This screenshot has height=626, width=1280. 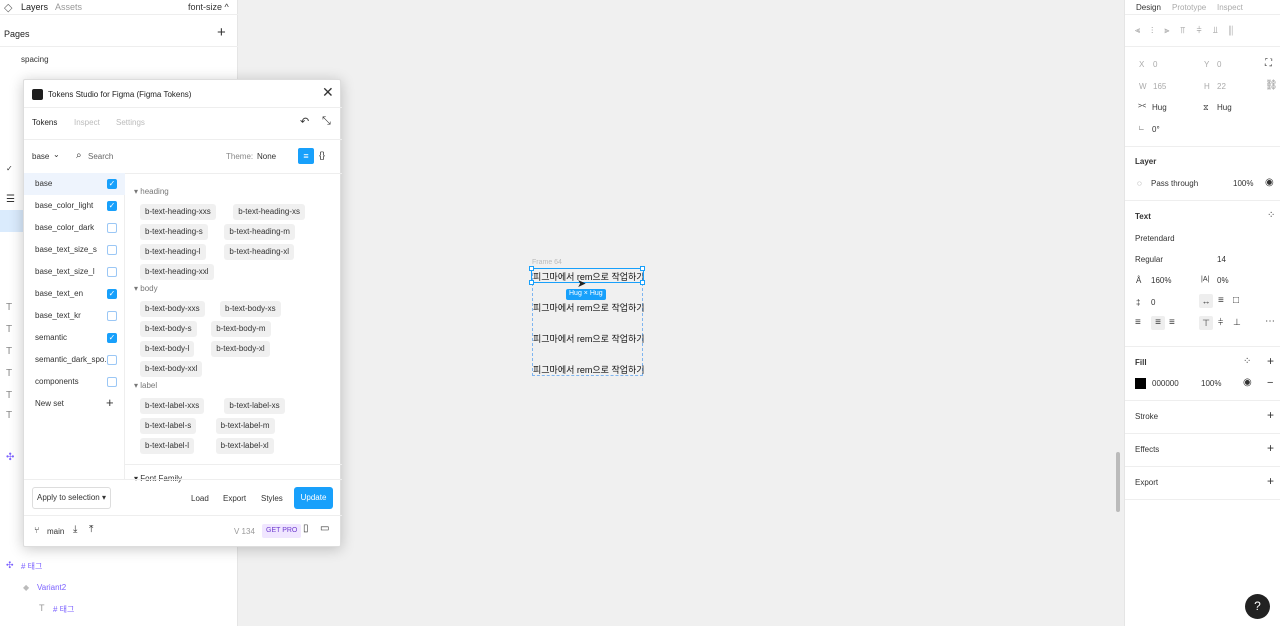 What do you see at coordinates (151, 191) in the screenshot?
I see `token-group-heading: ▾ heading` at bounding box center [151, 191].